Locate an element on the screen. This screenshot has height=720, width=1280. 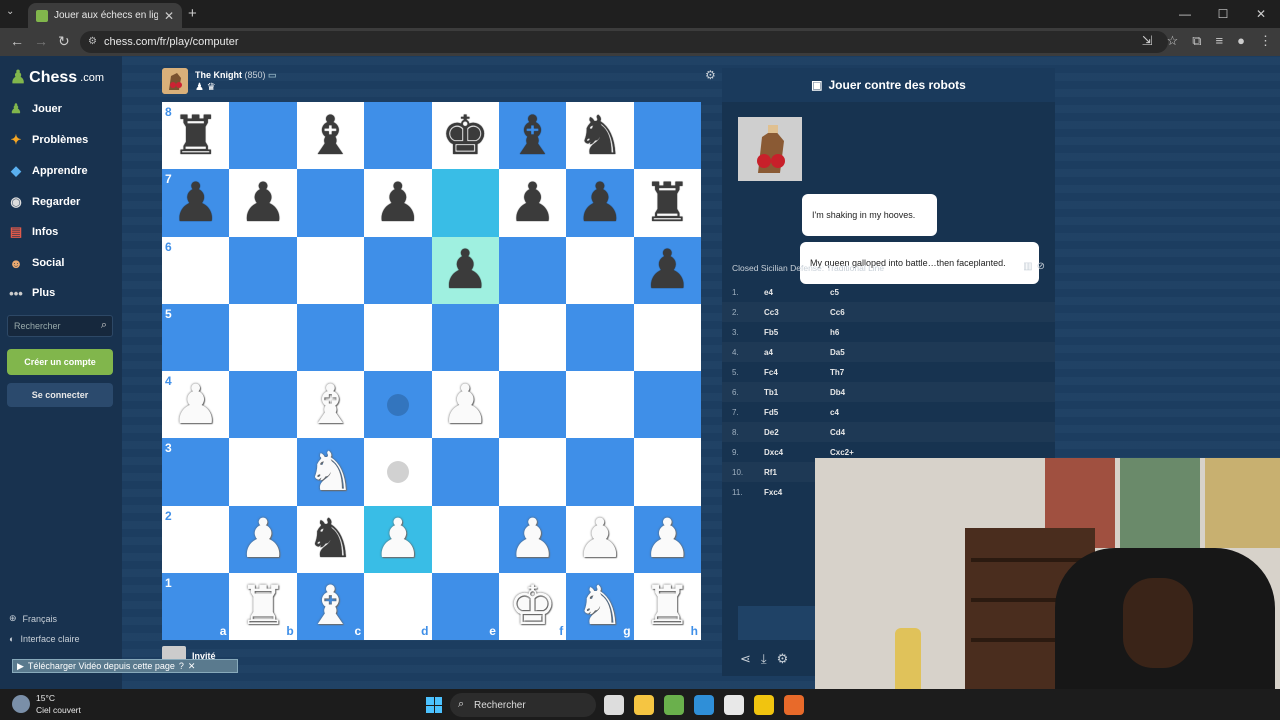
explorer-icon: ⊘ is located at coordinates (1041, 266).